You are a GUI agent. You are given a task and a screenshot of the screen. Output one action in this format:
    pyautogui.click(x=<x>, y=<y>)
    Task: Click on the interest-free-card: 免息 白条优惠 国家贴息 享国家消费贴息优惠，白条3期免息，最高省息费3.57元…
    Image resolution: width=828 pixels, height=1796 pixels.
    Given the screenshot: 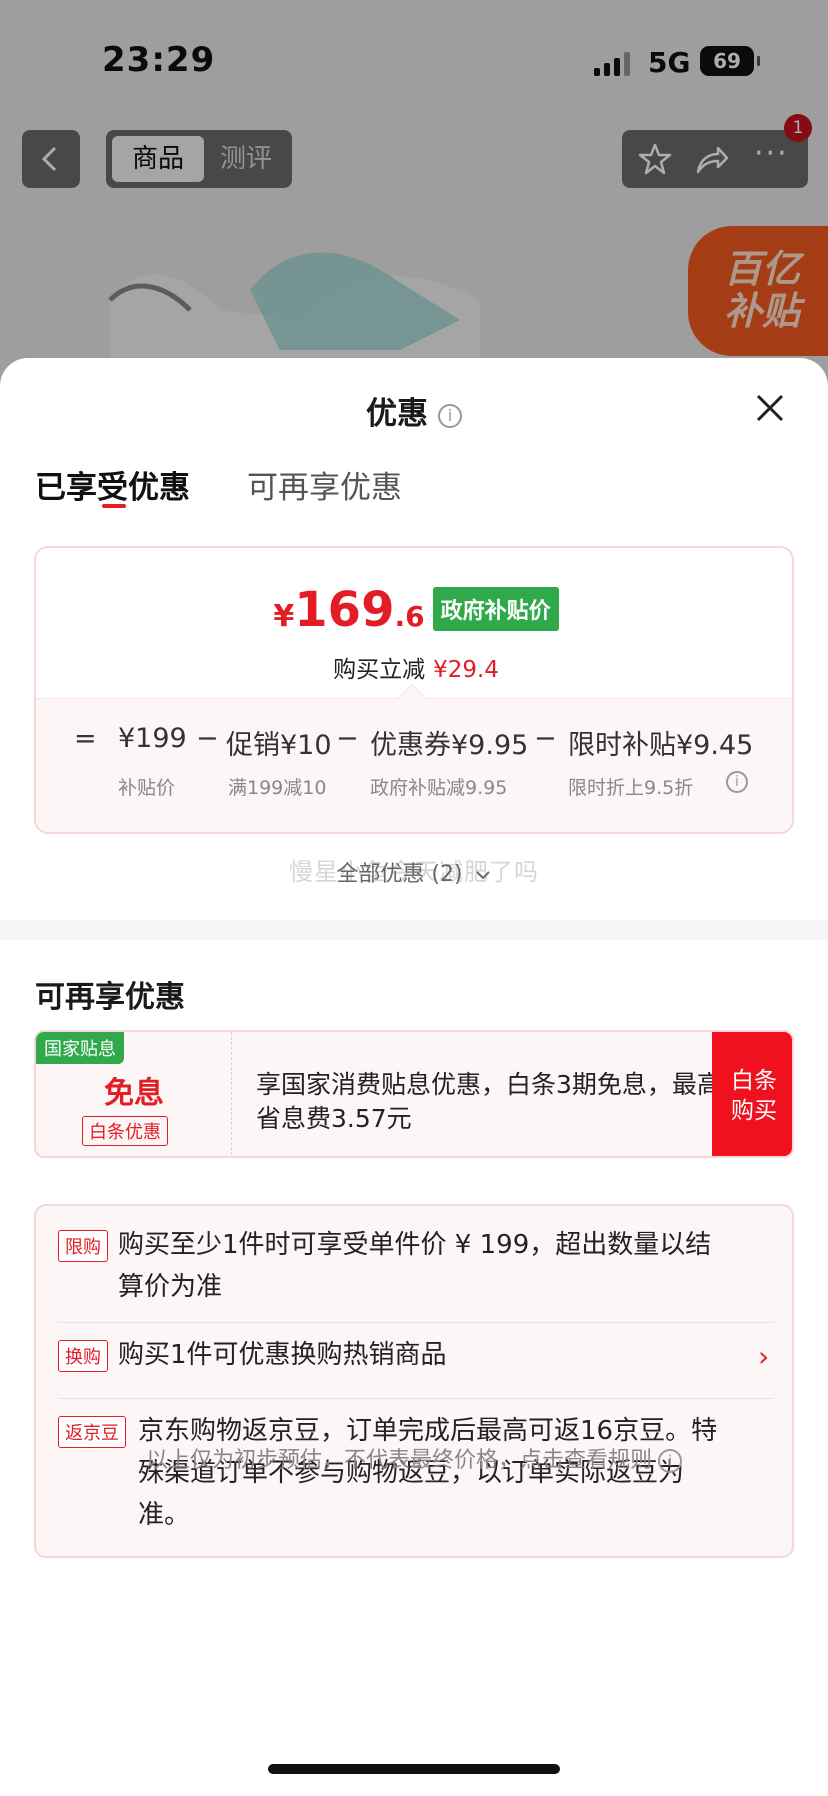 What is the action you would take?
    pyautogui.click(x=414, y=1094)
    